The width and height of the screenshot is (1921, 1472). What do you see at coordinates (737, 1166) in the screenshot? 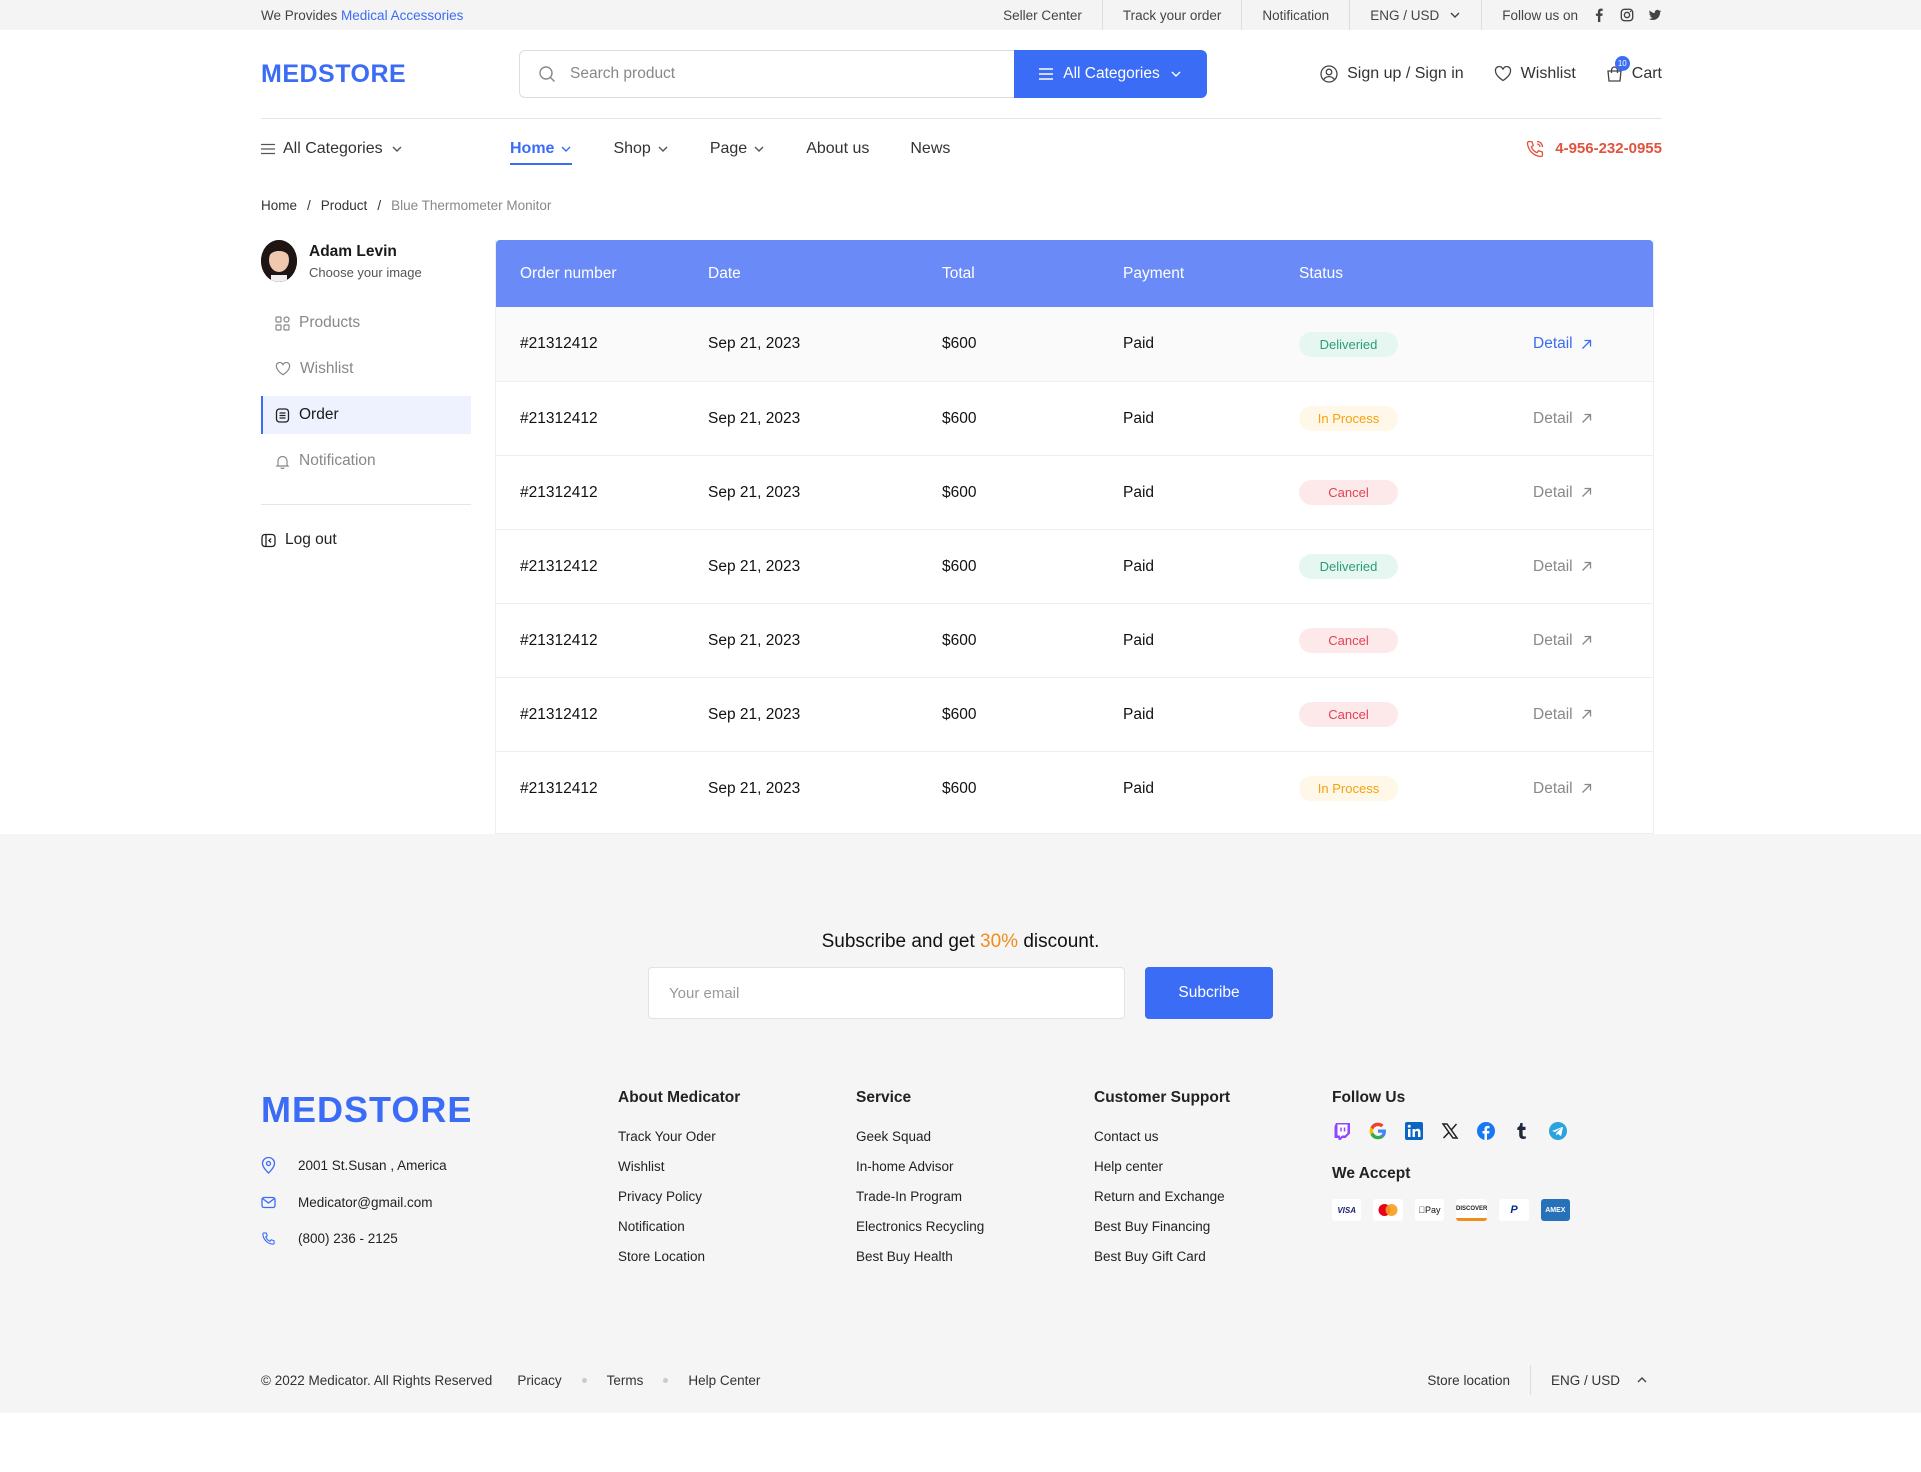
I see `footer-link: Wishlist` at bounding box center [737, 1166].